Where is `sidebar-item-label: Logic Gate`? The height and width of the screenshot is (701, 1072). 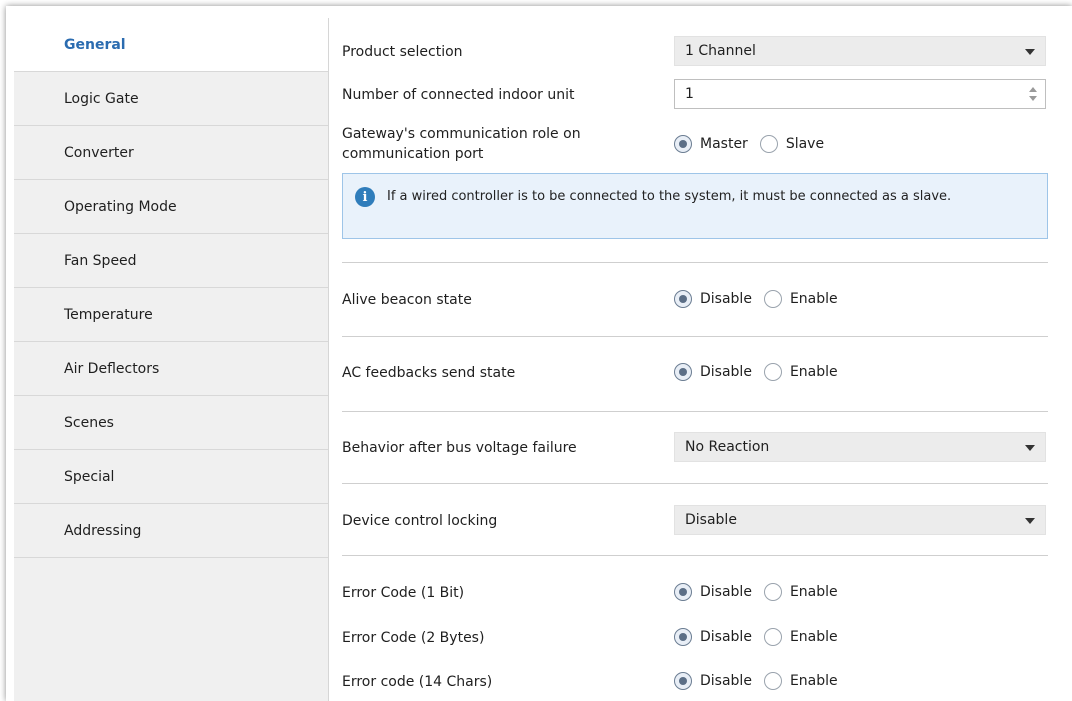
sidebar-item-label: Logic Gate is located at coordinates (101, 98).